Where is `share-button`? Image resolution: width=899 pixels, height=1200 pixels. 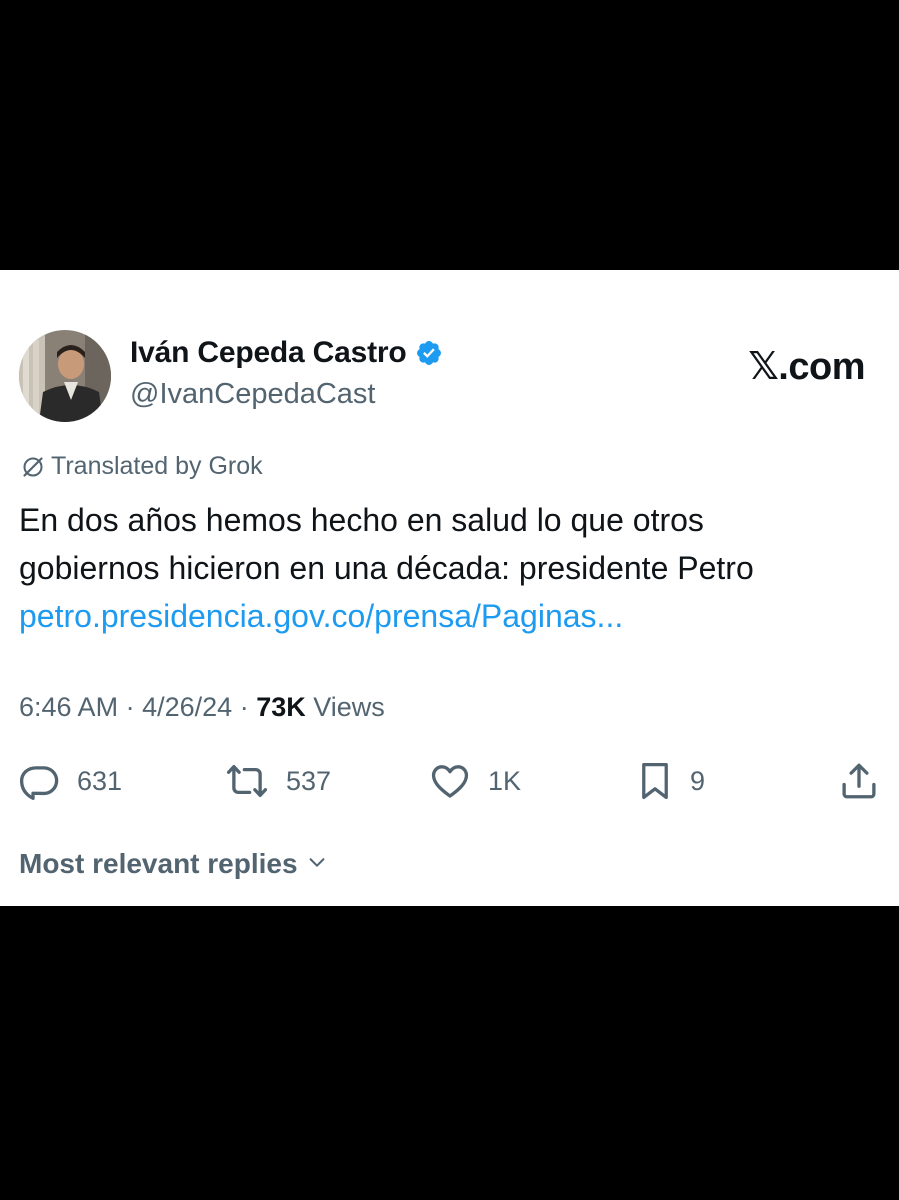 share-button is located at coordinates (859, 781).